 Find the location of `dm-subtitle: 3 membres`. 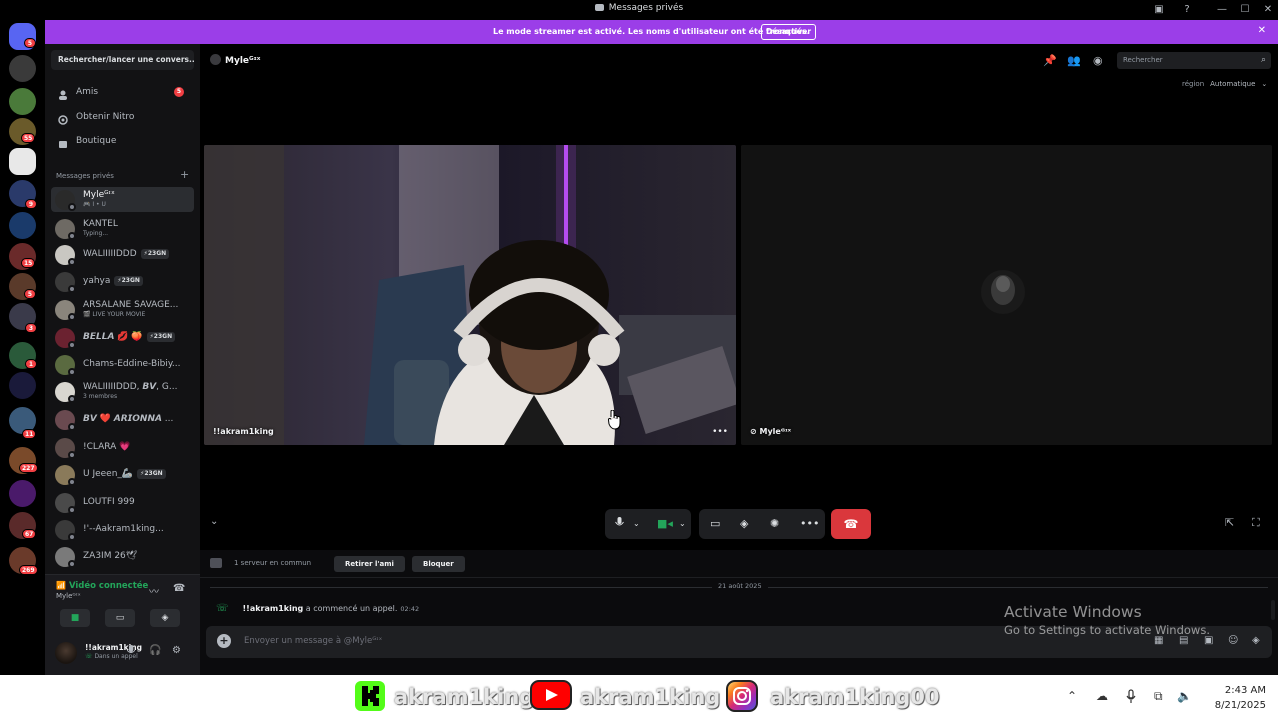

dm-subtitle: 3 membres is located at coordinates (100, 396).